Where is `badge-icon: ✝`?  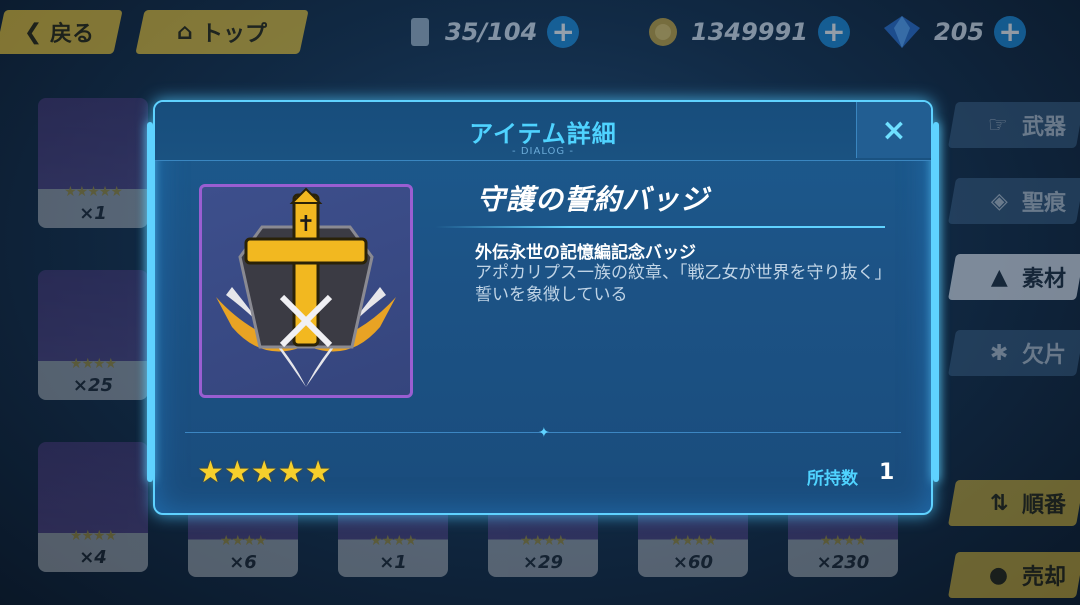 badge-icon: ✝ is located at coordinates (306, 287).